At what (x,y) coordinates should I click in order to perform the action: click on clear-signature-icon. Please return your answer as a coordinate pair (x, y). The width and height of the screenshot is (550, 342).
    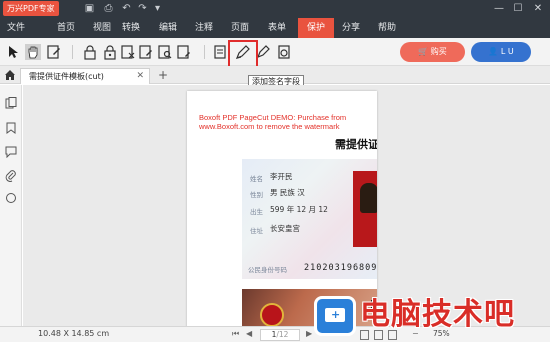
    Looking at the image, I should click on (284, 52).